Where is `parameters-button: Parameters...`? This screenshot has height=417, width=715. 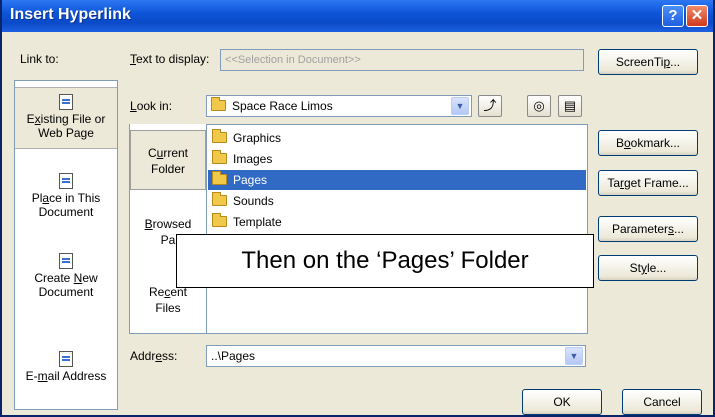 parameters-button: Parameters... is located at coordinates (648, 229).